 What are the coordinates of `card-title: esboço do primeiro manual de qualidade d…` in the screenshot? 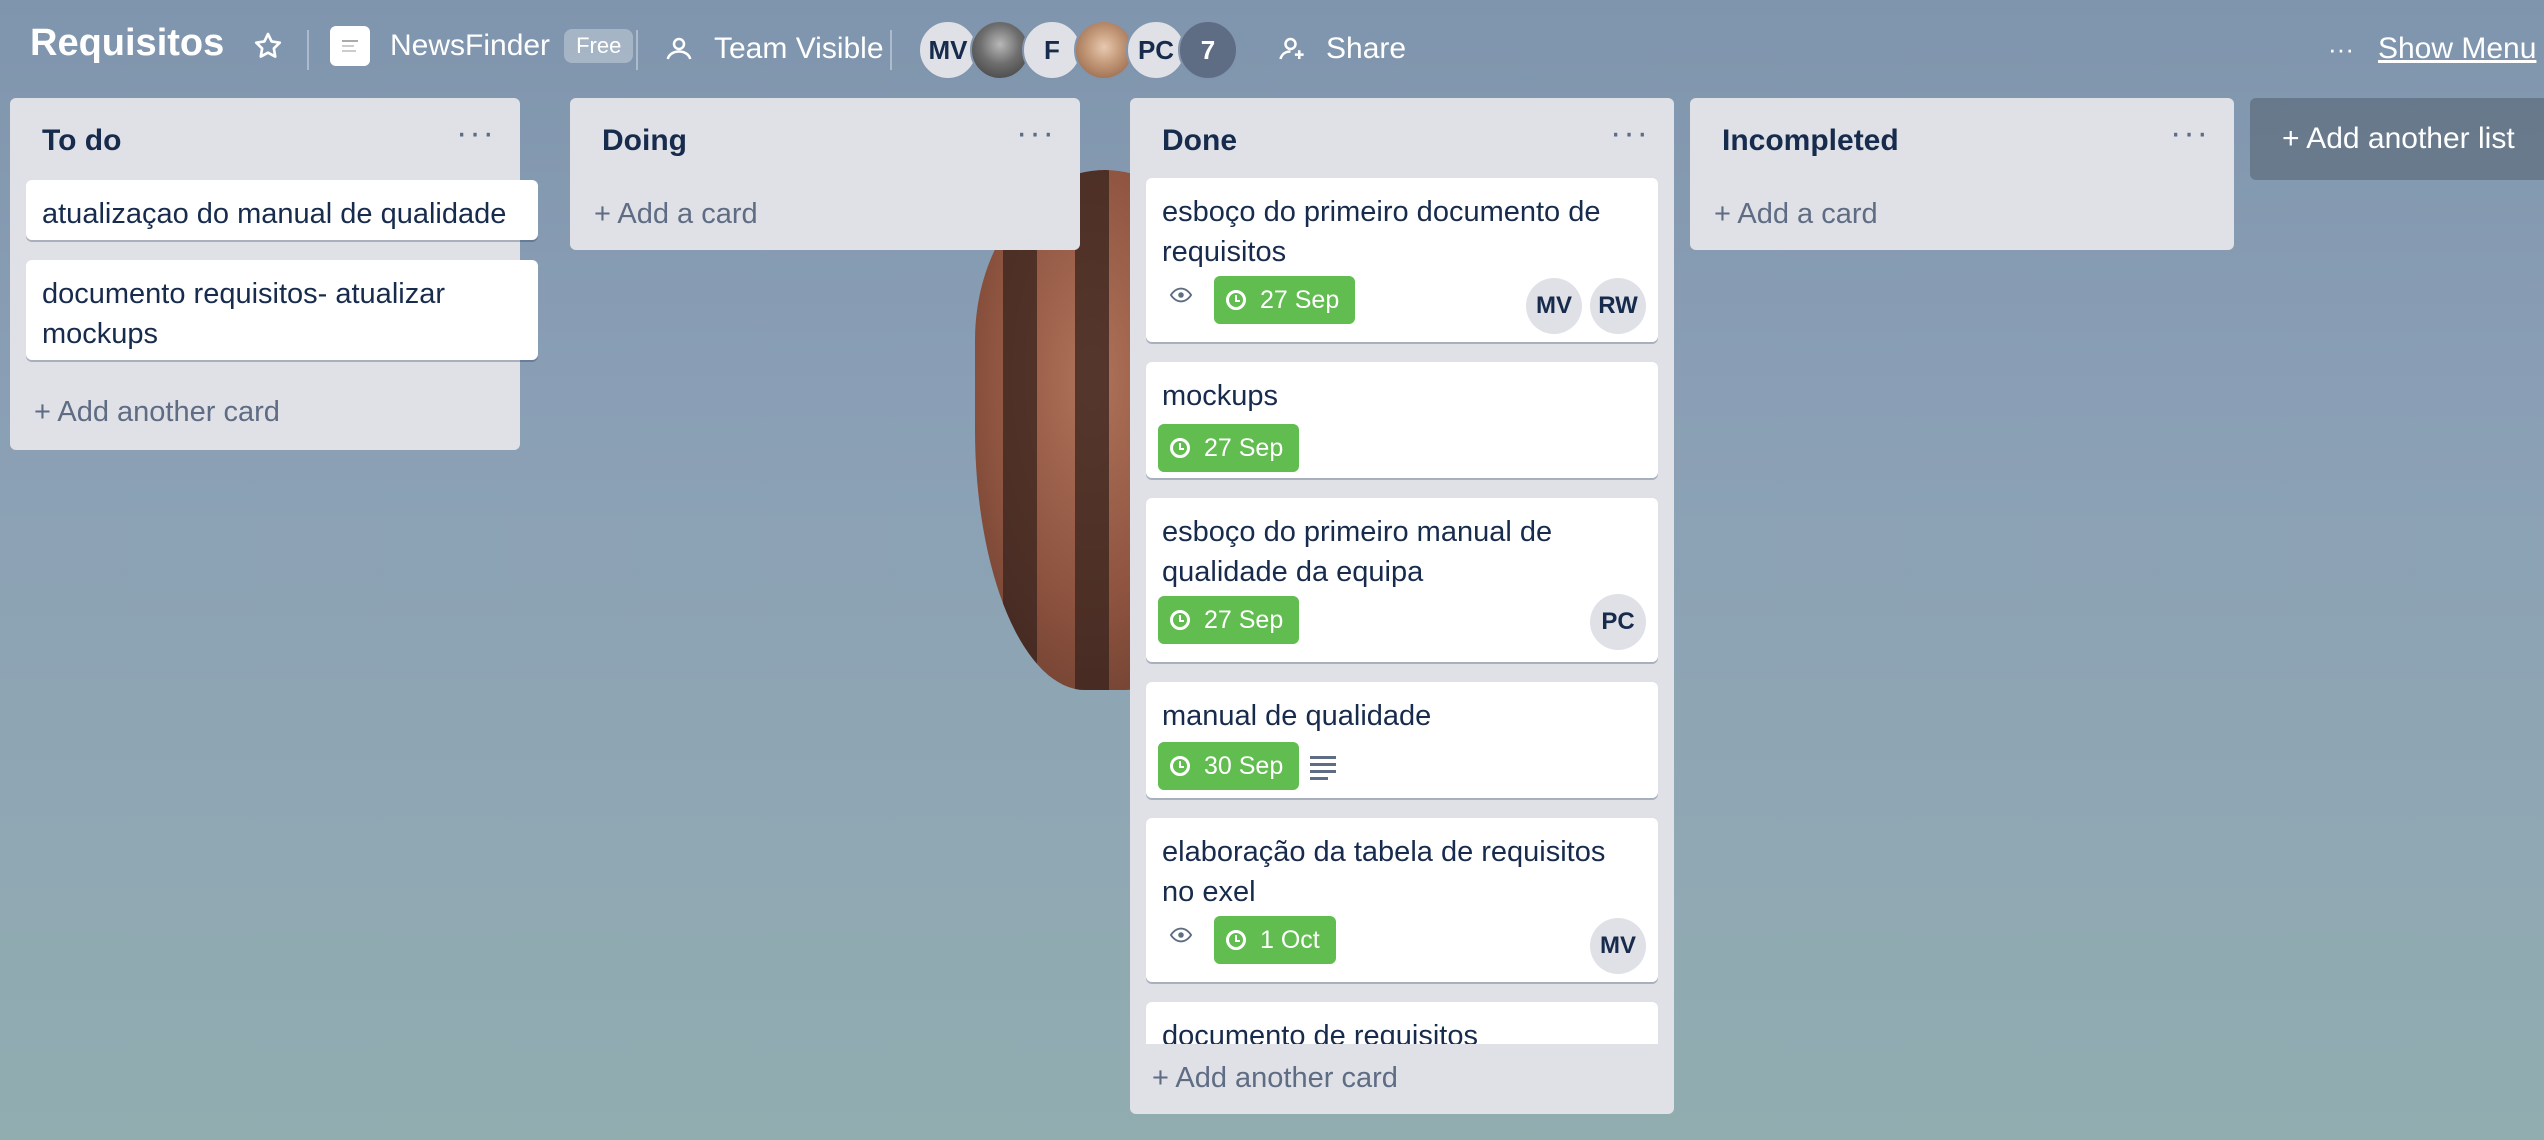 It's located at (1357, 552).